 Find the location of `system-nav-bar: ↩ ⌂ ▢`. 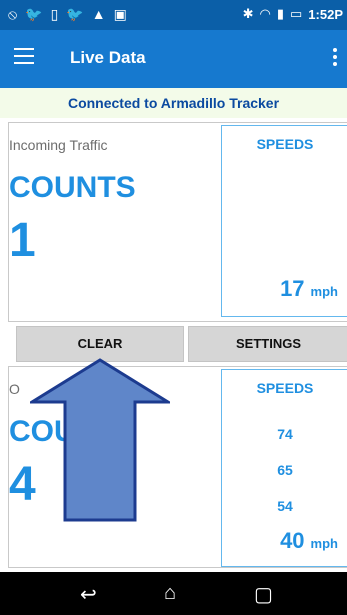

system-nav-bar: ↩ ⌂ ▢ is located at coordinates (173, 593).